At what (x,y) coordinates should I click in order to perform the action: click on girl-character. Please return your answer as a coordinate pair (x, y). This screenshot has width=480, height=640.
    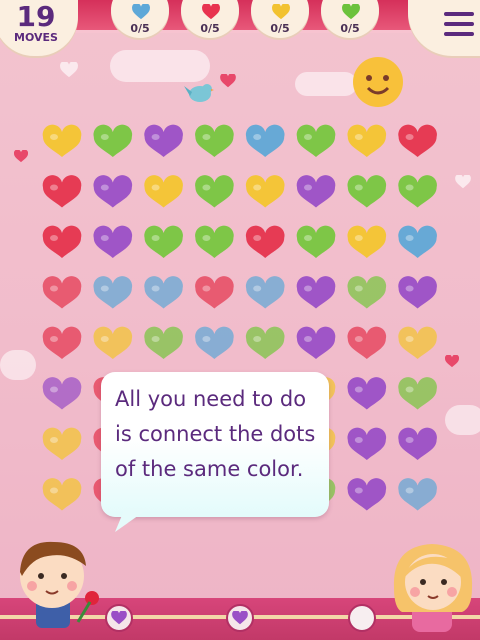
    Looking at the image, I should click on (433, 588).